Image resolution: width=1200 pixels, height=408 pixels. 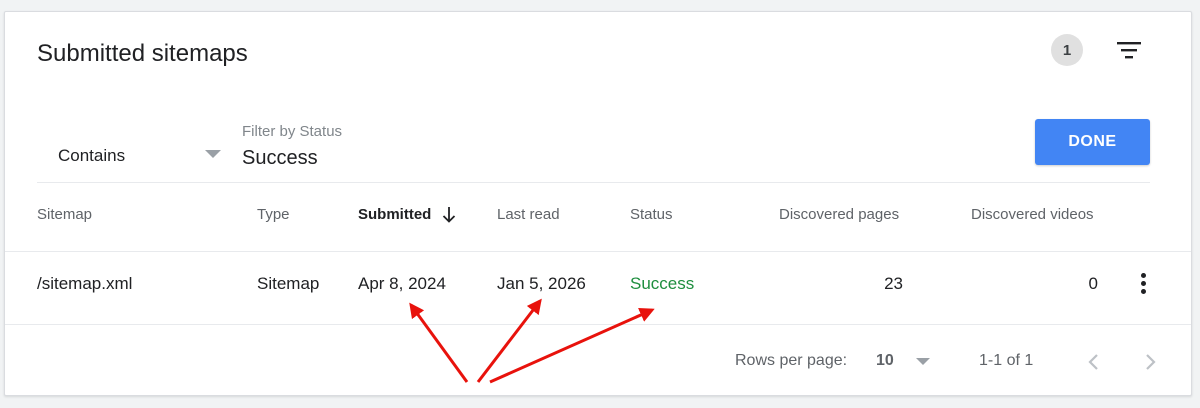 I want to click on filter-divider, so click(x=593, y=182).